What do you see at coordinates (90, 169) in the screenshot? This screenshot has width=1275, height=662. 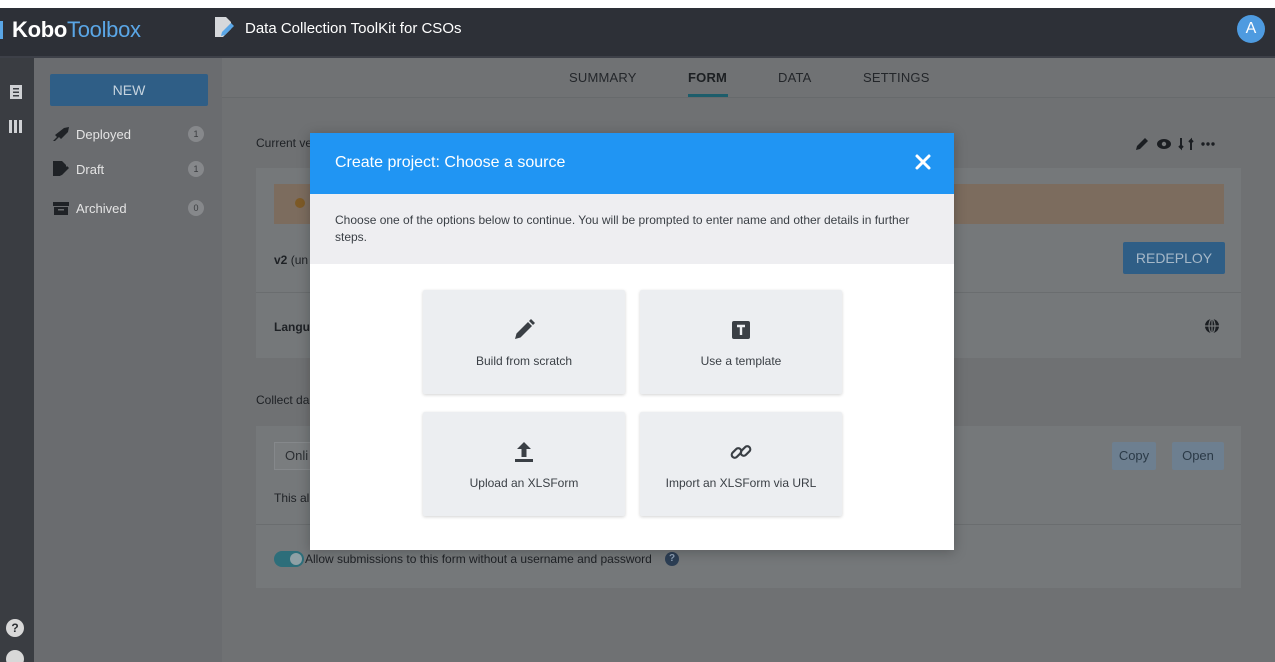 I see `sidebar-item-label: Draft` at bounding box center [90, 169].